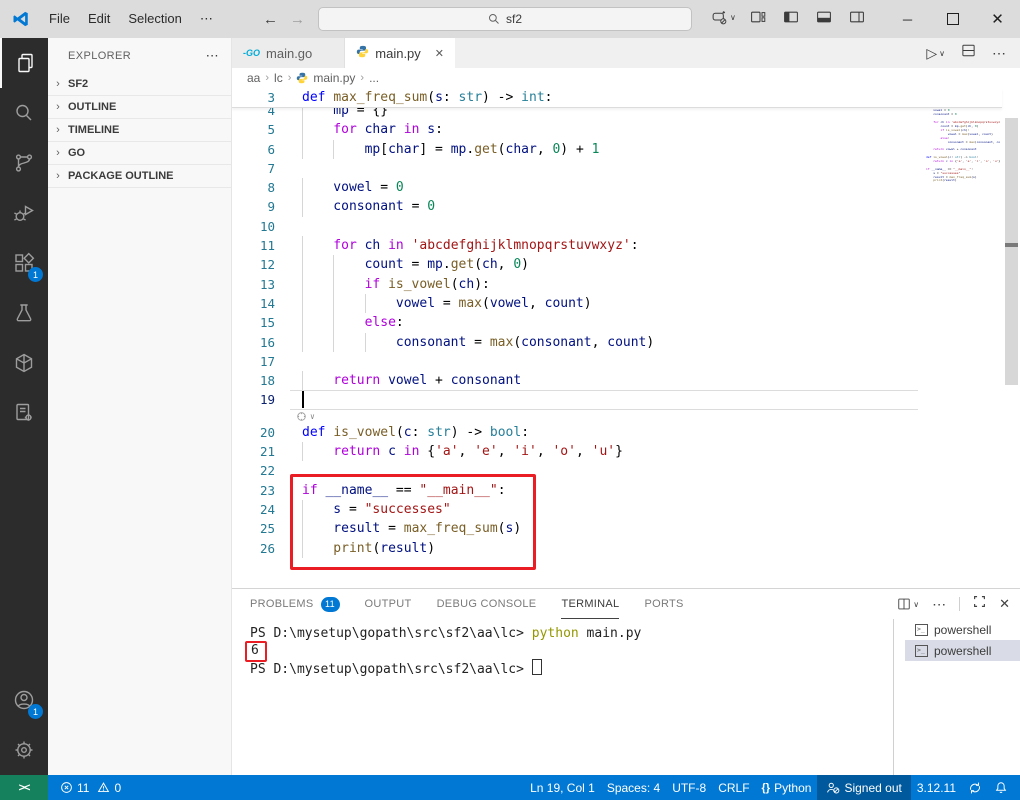 The width and height of the screenshot is (1020, 800). Describe the element at coordinates (139, 152) in the screenshot. I see `sidebar-section-go: › GO` at that location.